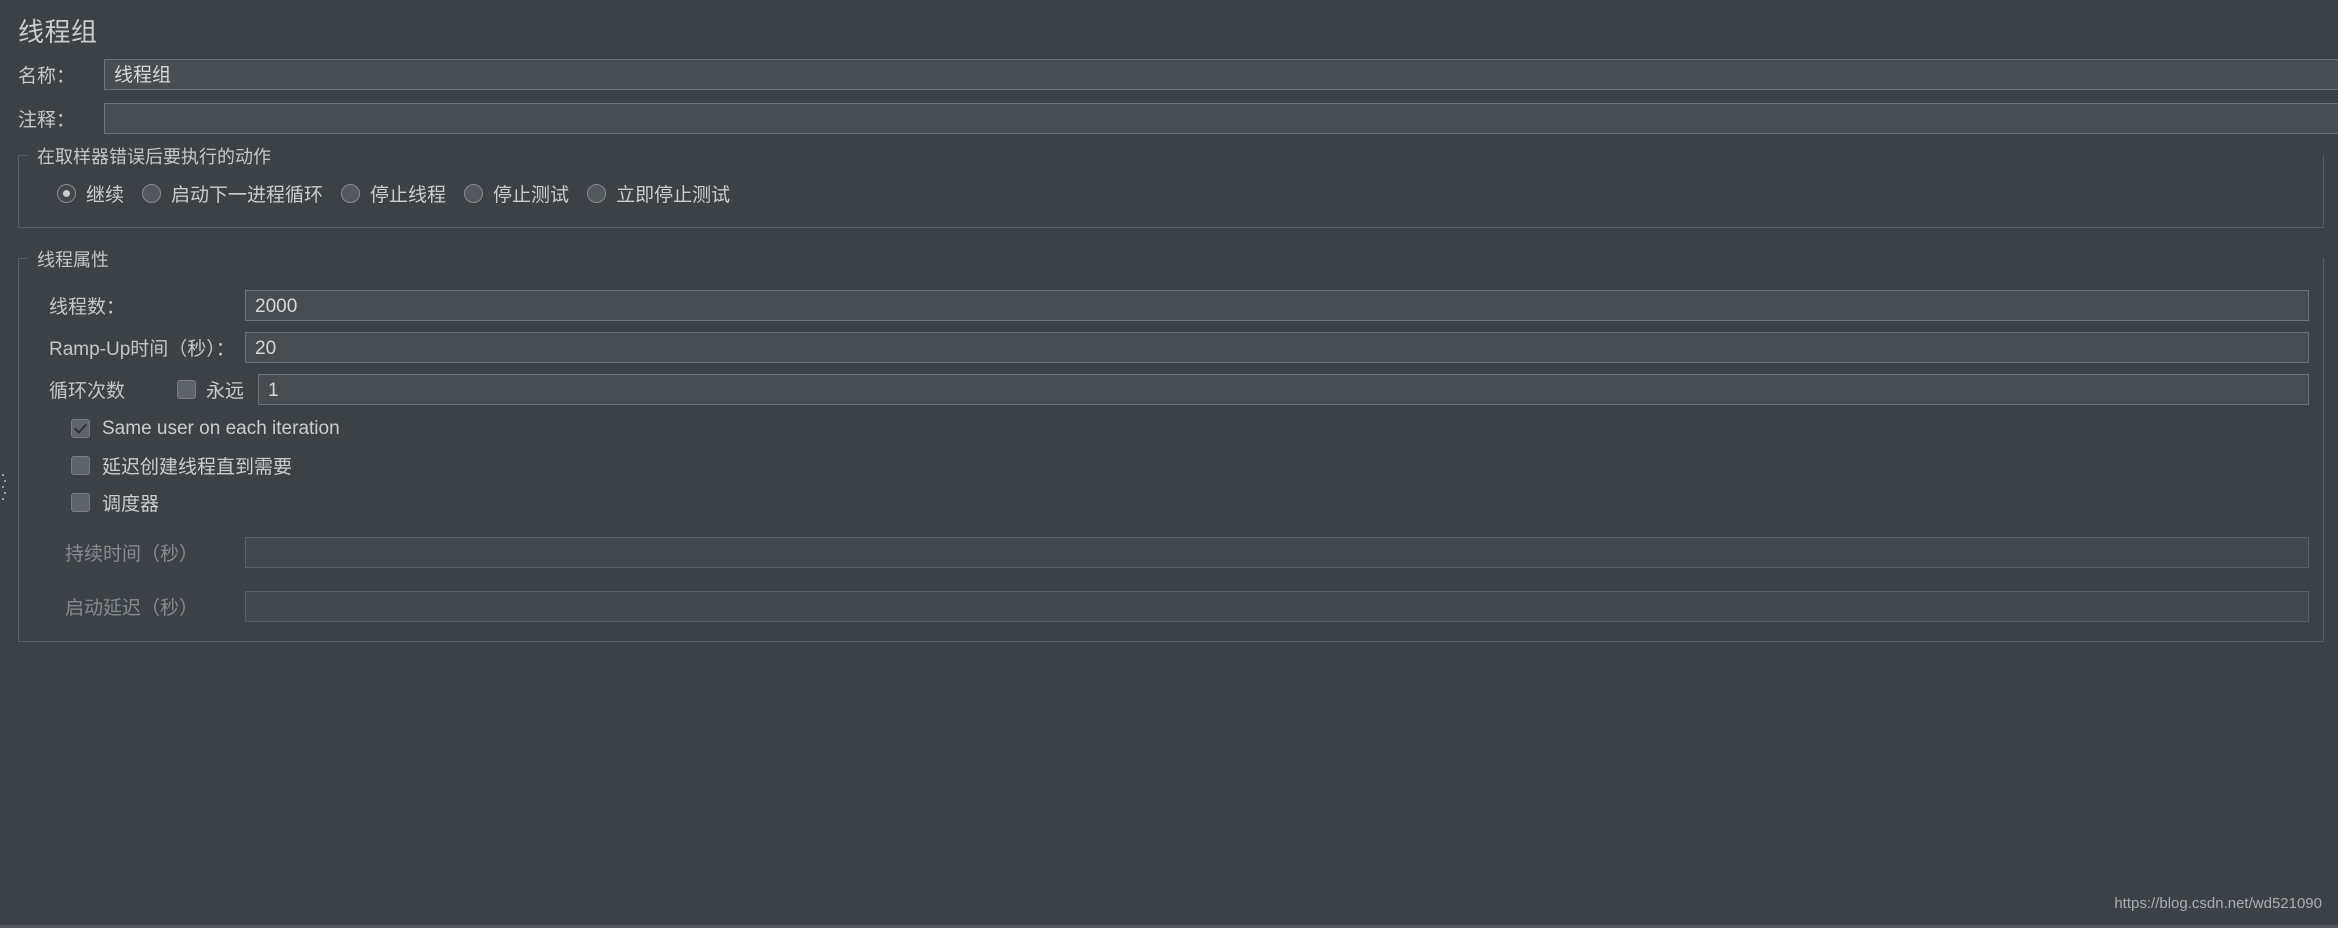 This screenshot has width=2338, height=928. What do you see at coordinates (1277, 606) in the screenshot?
I see `startup-delay-input` at bounding box center [1277, 606].